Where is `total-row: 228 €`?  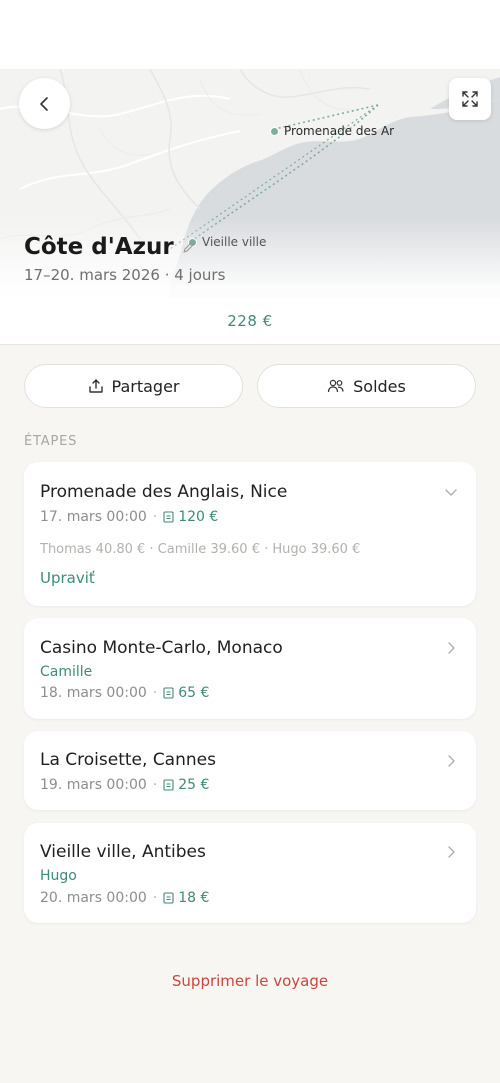 total-row: 228 € is located at coordinates (250, 321).